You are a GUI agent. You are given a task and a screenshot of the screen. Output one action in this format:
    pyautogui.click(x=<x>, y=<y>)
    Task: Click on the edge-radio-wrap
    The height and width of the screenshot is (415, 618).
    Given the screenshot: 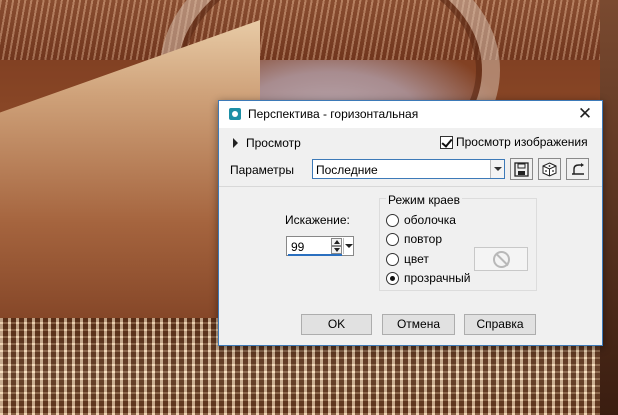 What is the action you would take?
    pyautogui.click(x=392, y=220)
    